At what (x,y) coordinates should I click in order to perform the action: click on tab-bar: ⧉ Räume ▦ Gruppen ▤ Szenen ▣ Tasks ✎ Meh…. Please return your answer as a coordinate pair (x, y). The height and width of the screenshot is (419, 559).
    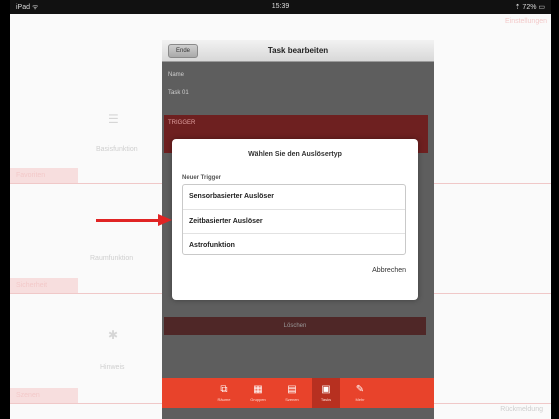
    Looking at the image, I should click on (298, 393).